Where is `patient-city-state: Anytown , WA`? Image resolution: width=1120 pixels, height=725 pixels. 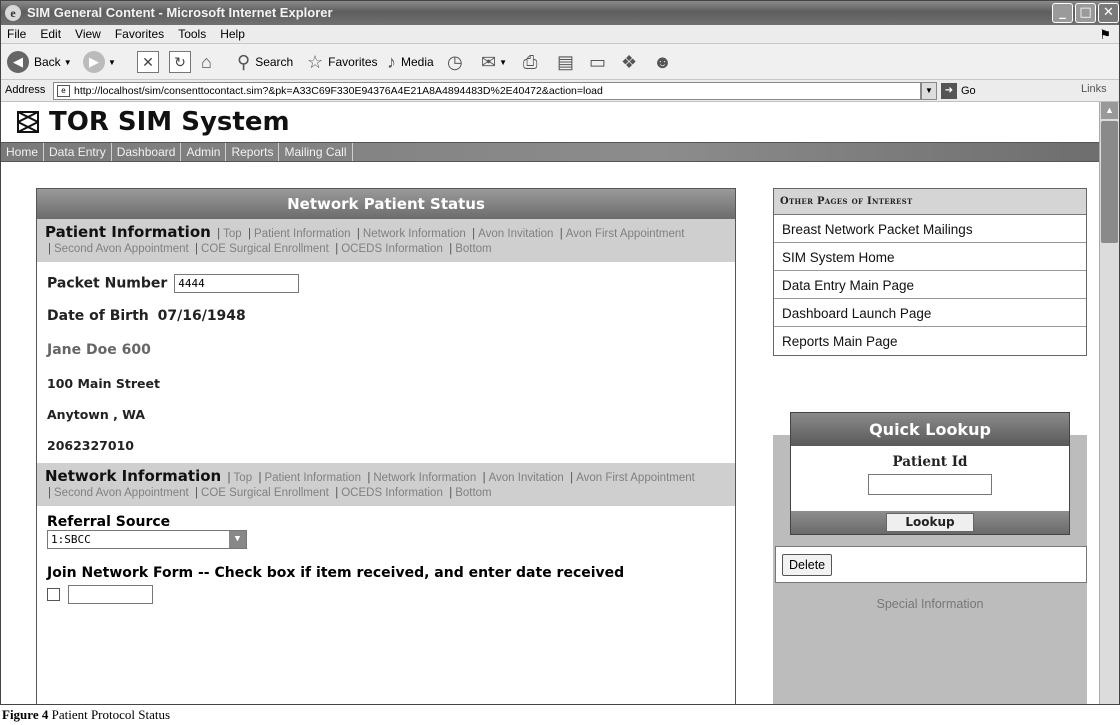
patient-city-state: Anytown , WA is located at coordinates (96, 414).